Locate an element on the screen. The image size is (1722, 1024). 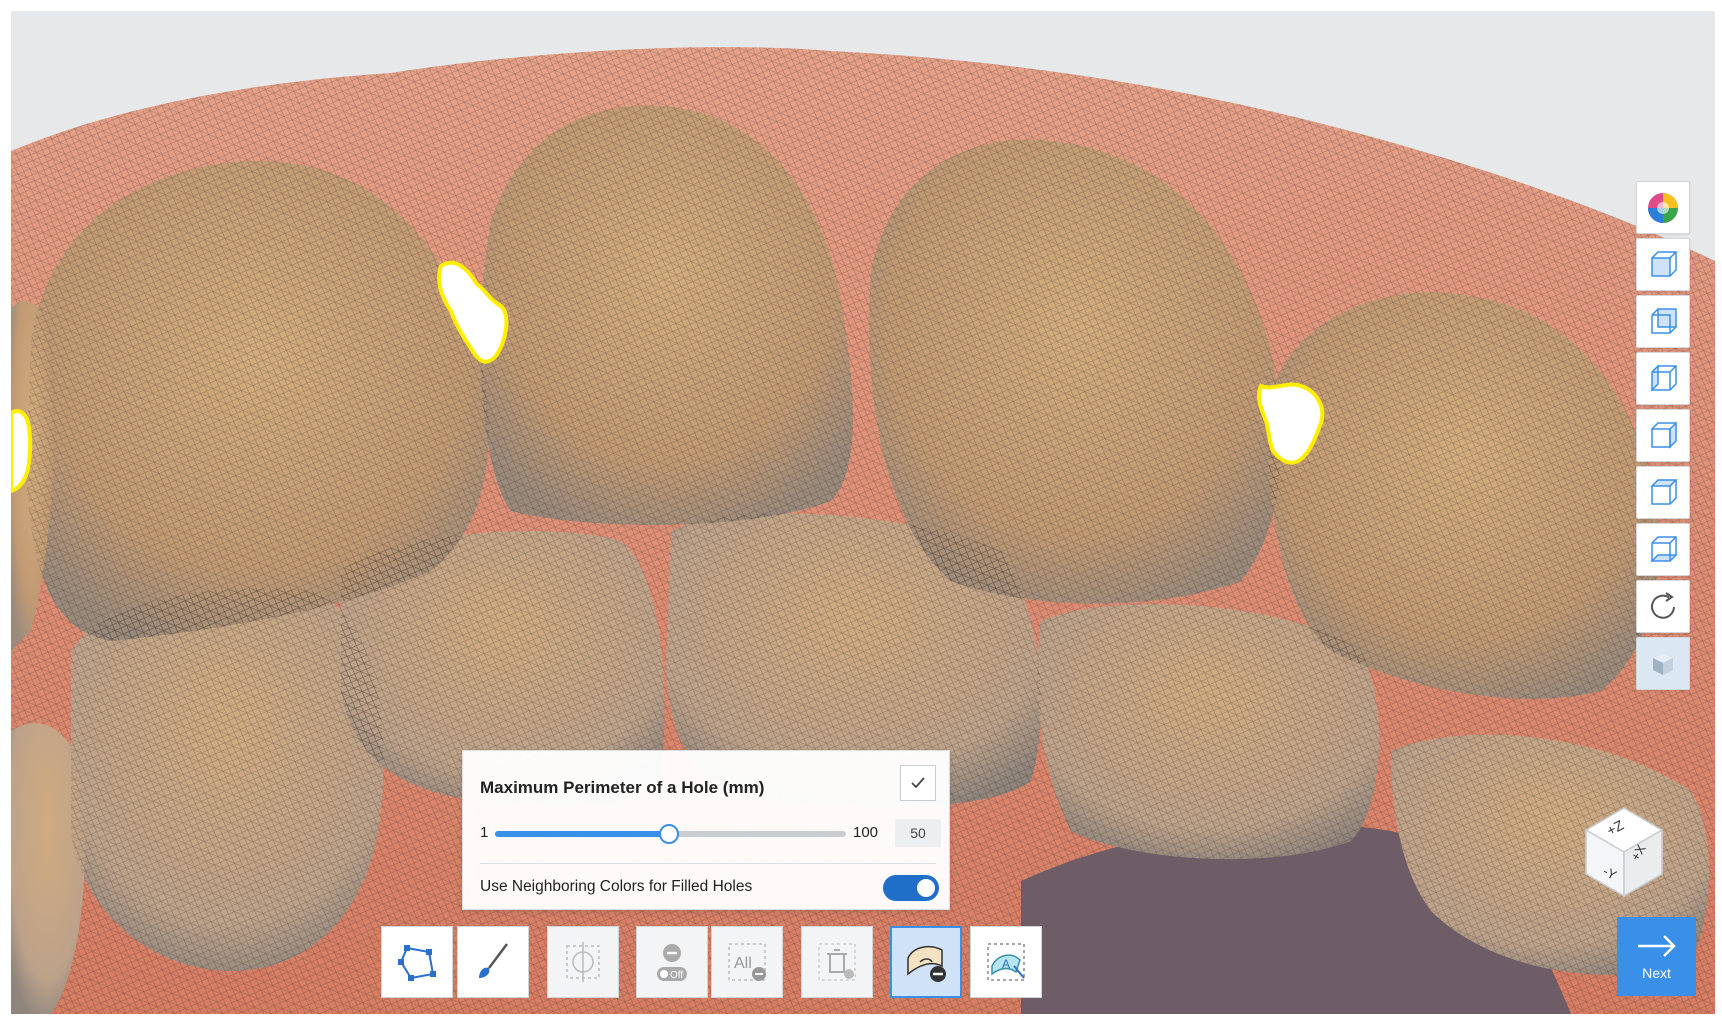
delete-selection is located at coordinates (837, 962).